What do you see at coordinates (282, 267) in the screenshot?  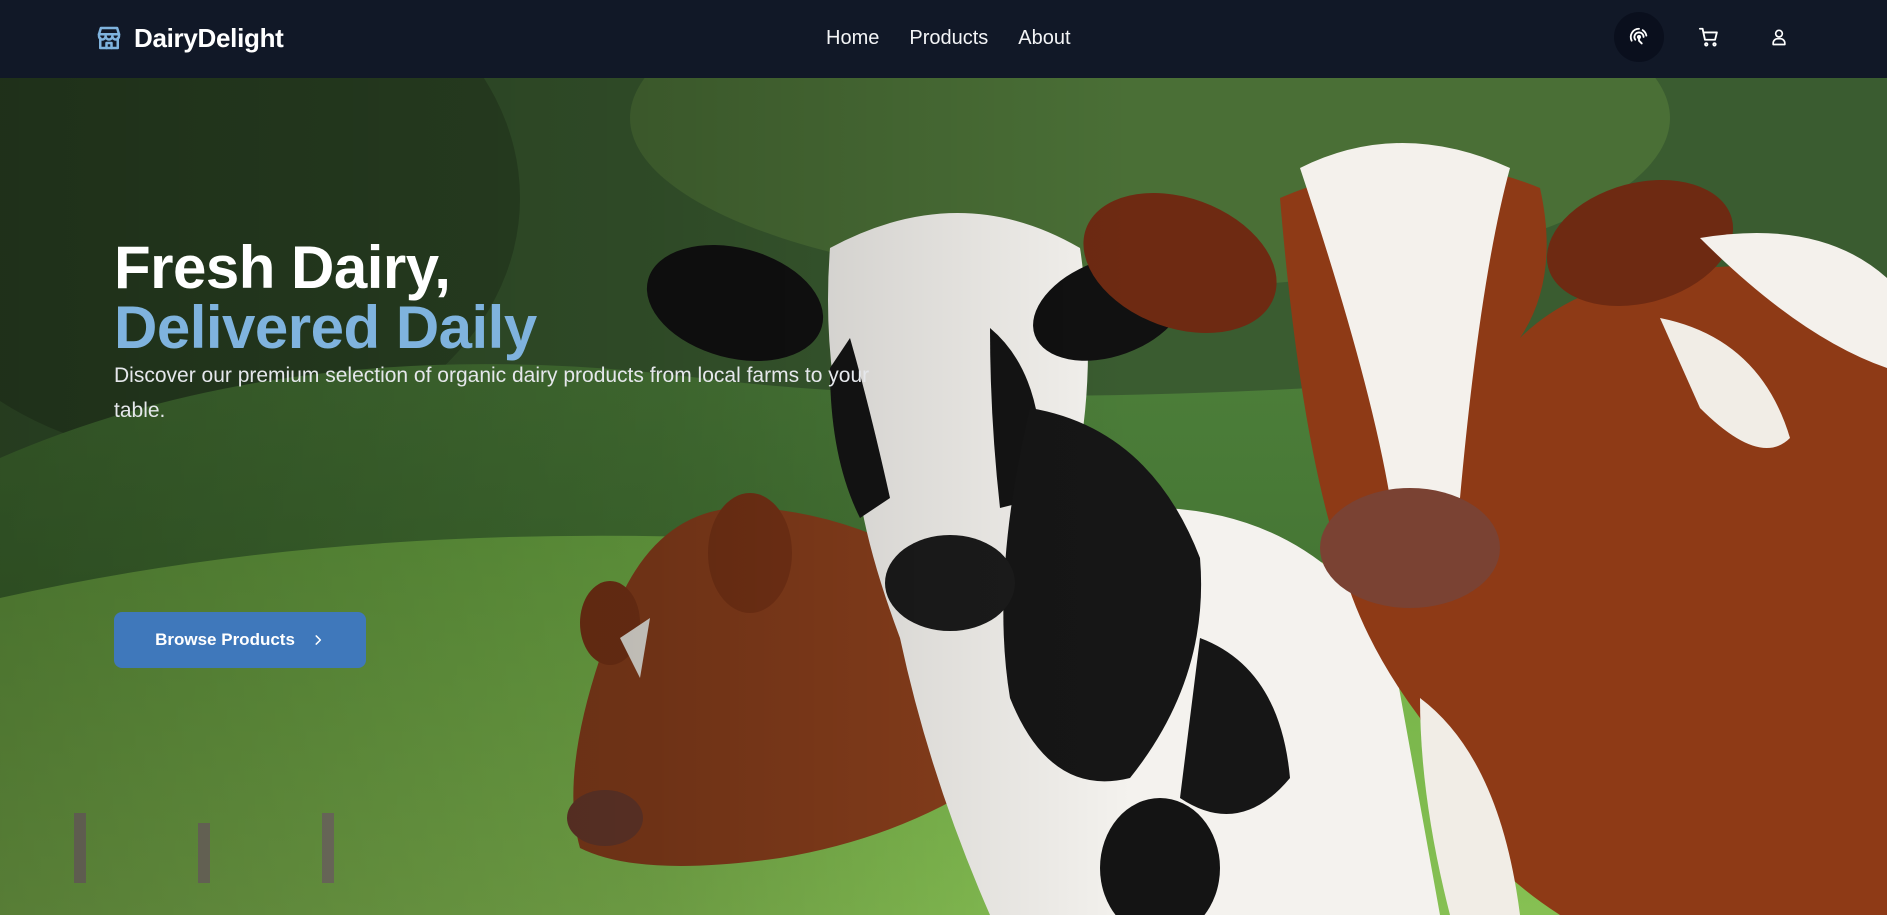 I see `hero-title-line1: Fresh Dairy,` at bounding box center [282, 267].